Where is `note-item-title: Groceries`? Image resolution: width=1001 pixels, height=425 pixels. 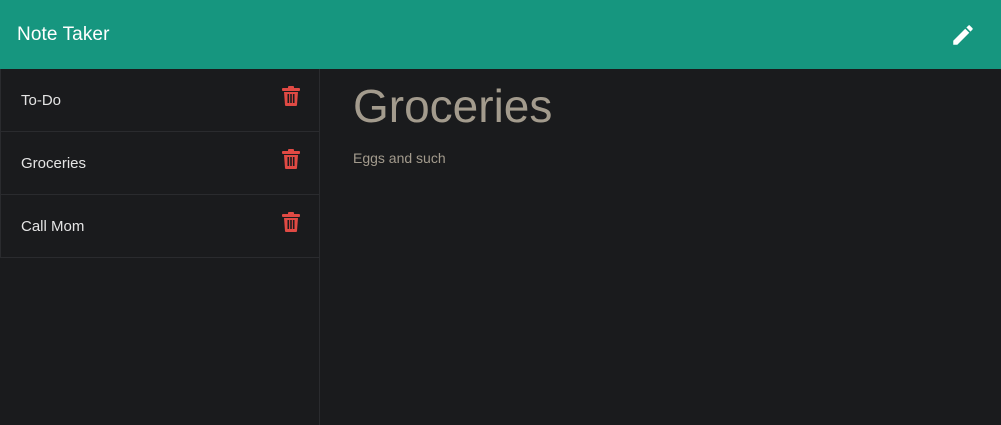
note-item-title: Groceries is located at coordinates (54, 163).